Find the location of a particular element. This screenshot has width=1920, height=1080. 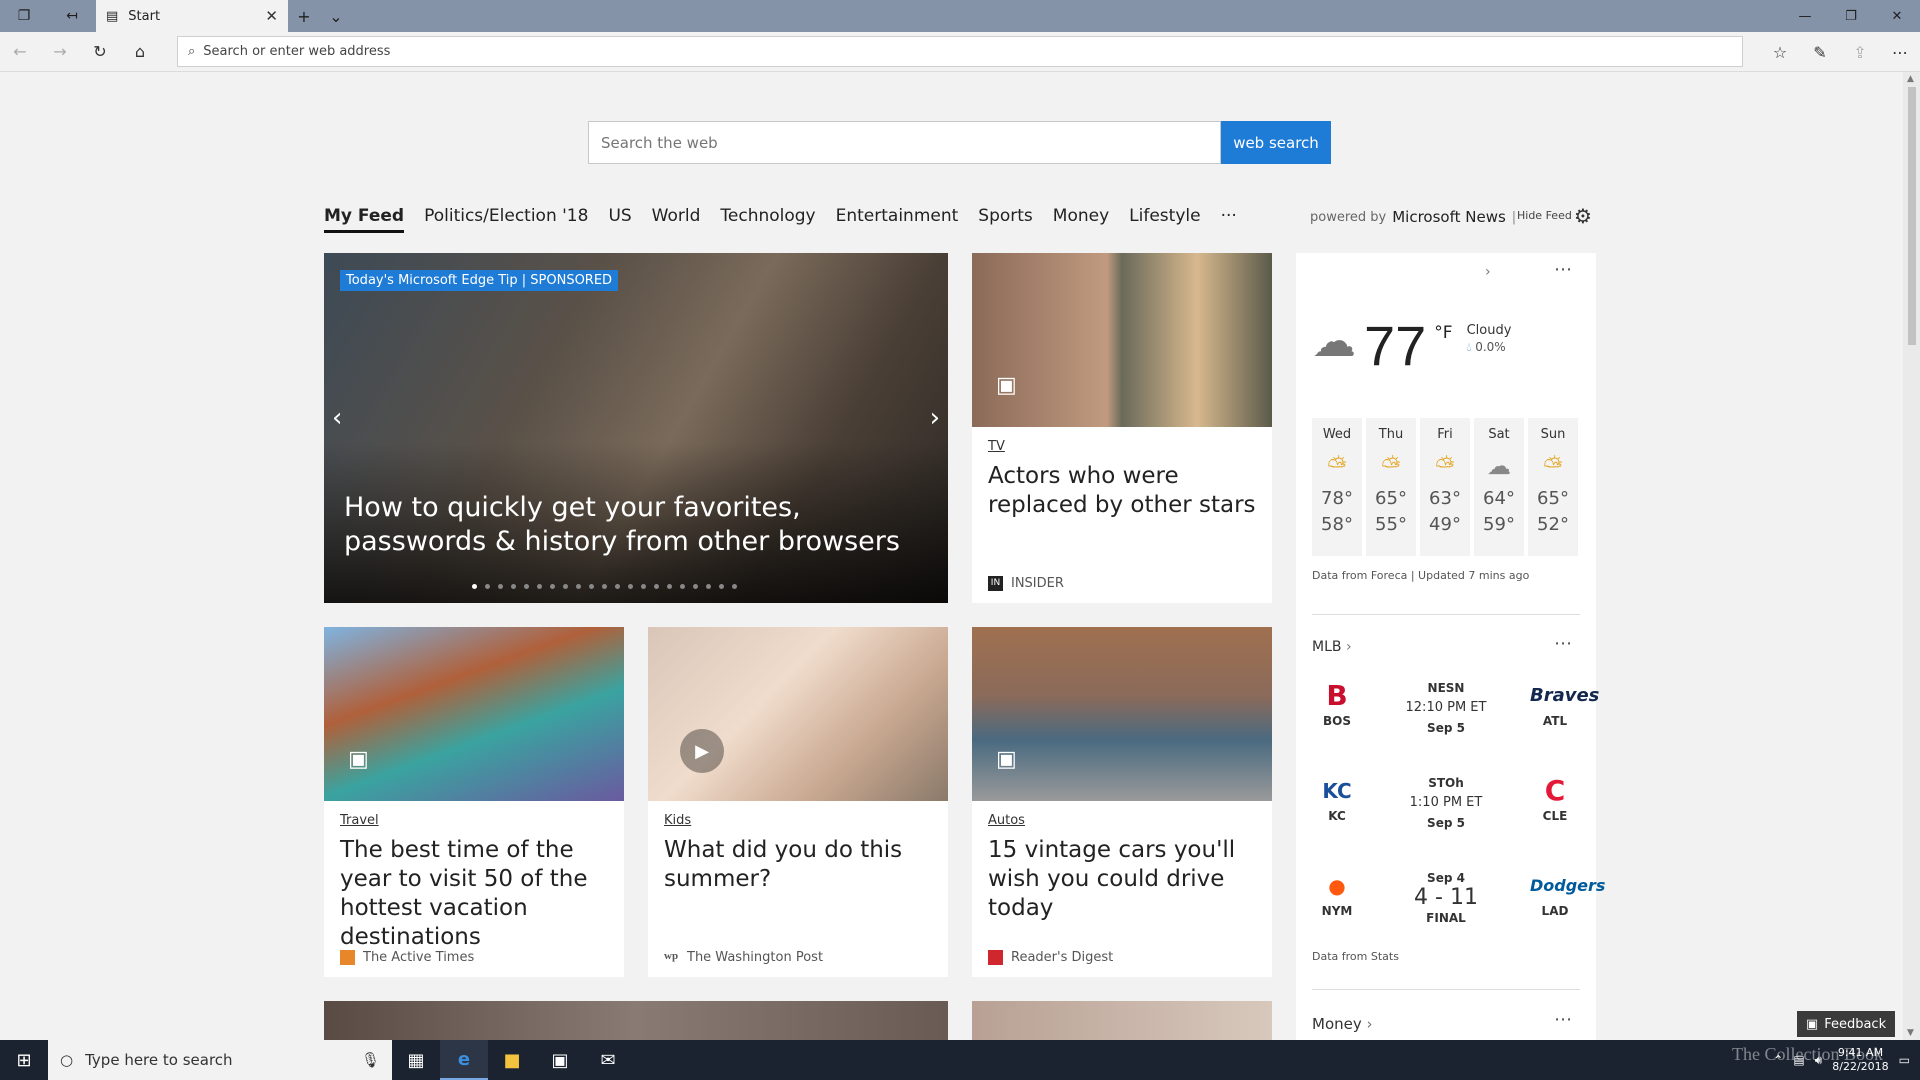

tab-start: ▤ Start ✕ is located at coordinates (192, 16).